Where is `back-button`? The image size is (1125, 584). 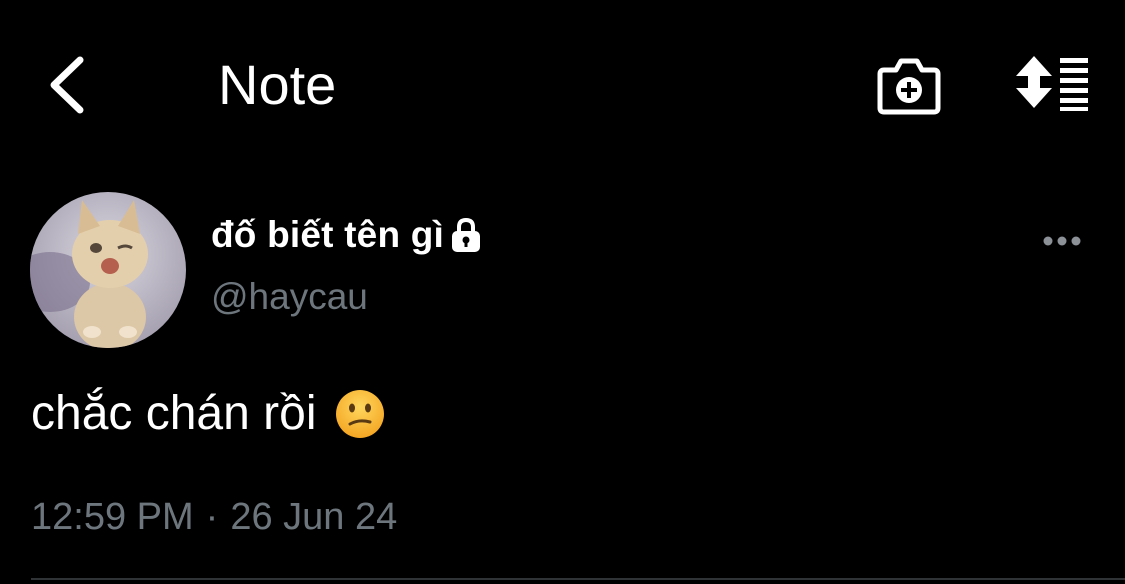 back-button is located at coordinates (69, 85).